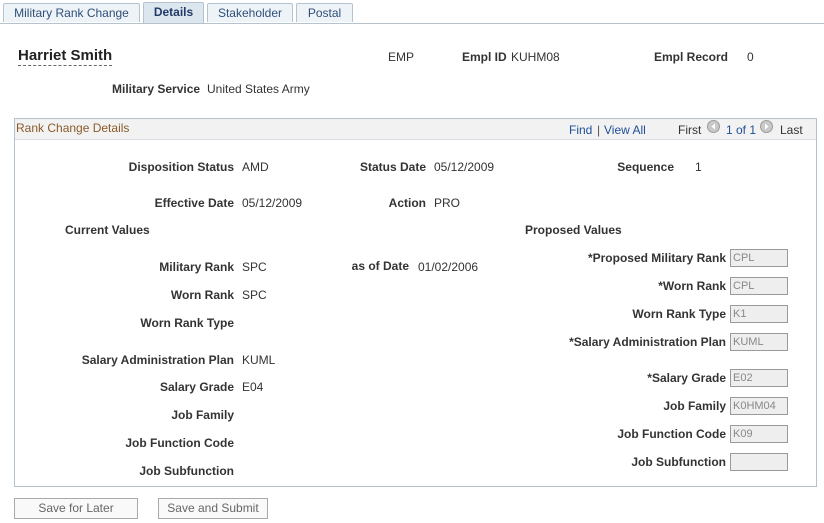 The image size is (824, 523). What do you see at coordinates (678, 462) in the screenshot?
I see `proposed-job-subfunction-label: Job Subfunction` at bounding box center [678, 462].